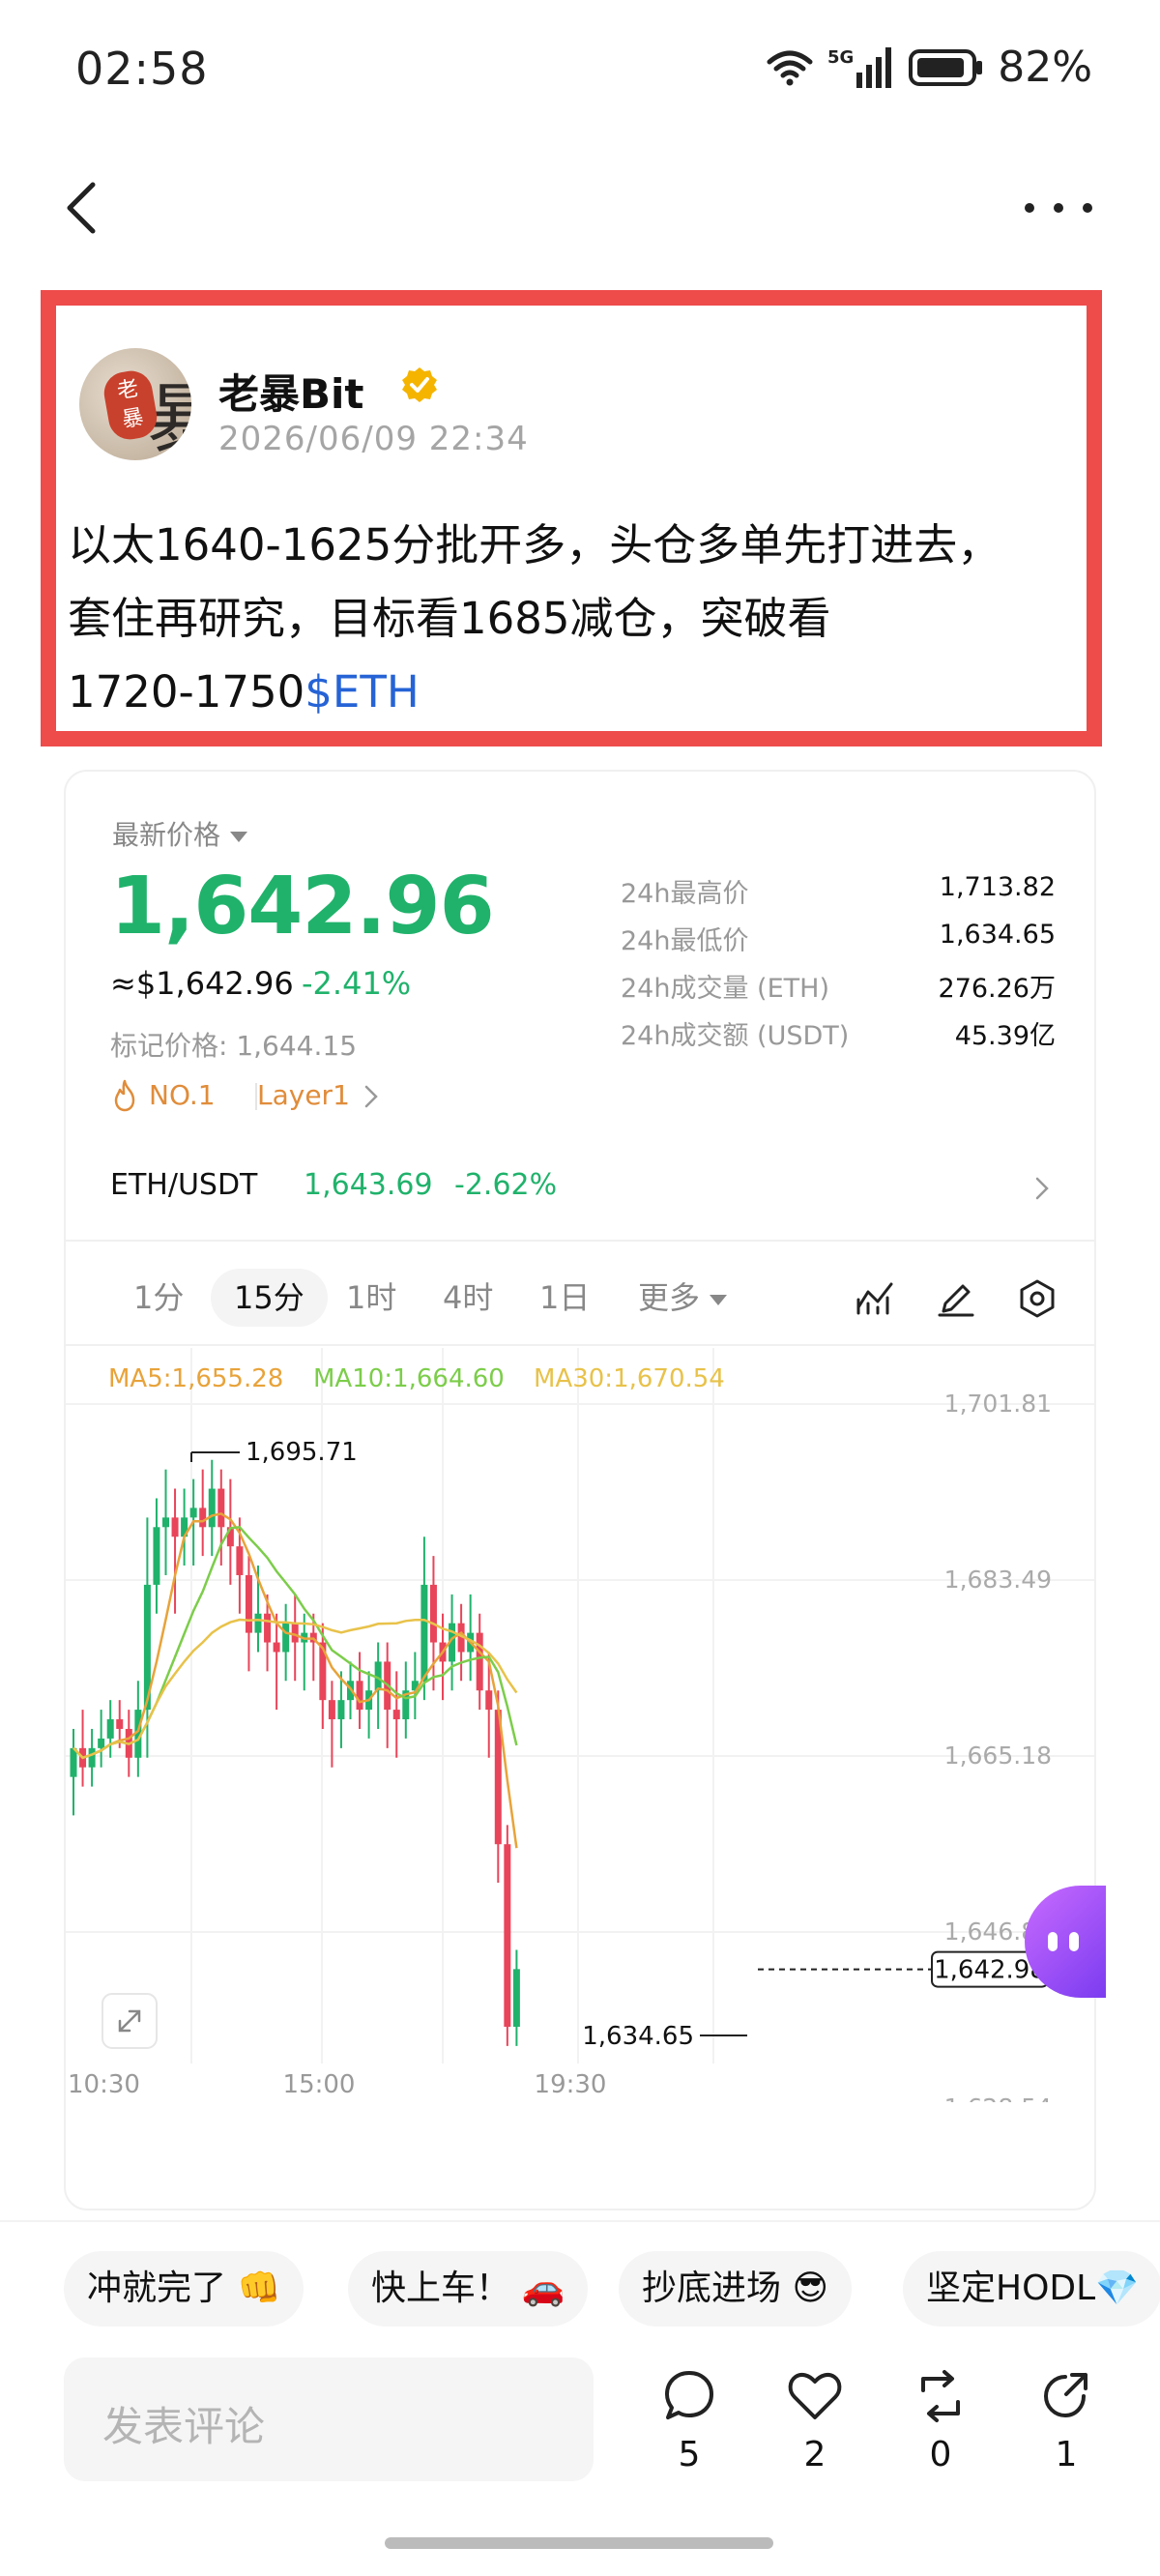 The width and height of the screenshot is (1160, 2576). I want to click on draw-pencil-icon, so click(956, 1298).